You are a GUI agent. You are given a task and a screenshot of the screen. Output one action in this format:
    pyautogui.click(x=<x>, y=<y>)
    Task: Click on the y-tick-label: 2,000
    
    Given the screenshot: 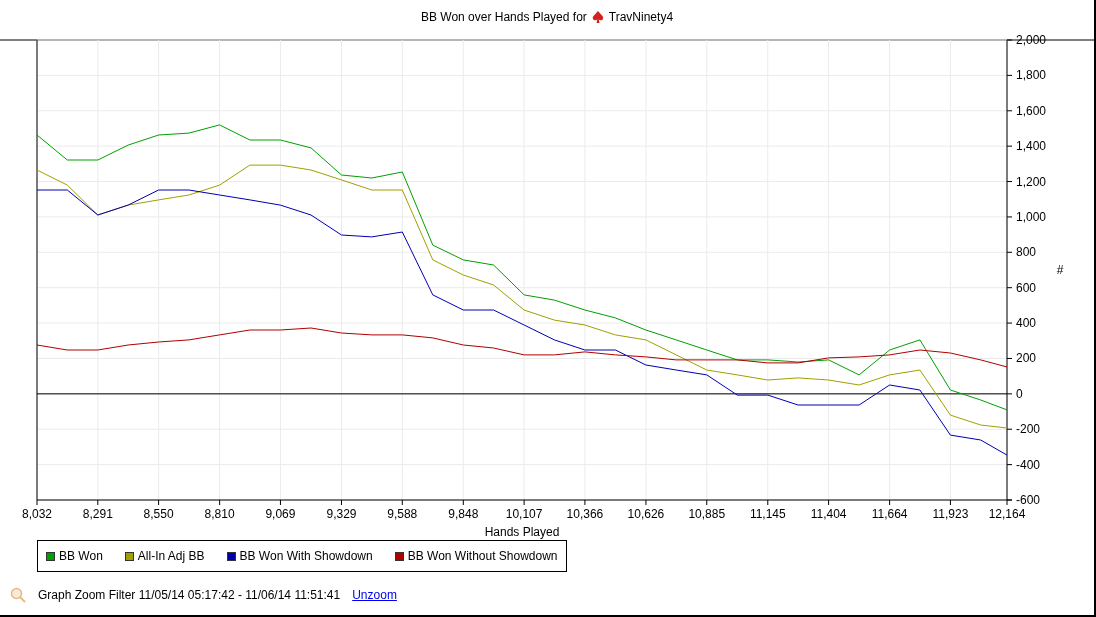 What is the action you would take?
    pyautogui.click(x=1031, y=40)
    